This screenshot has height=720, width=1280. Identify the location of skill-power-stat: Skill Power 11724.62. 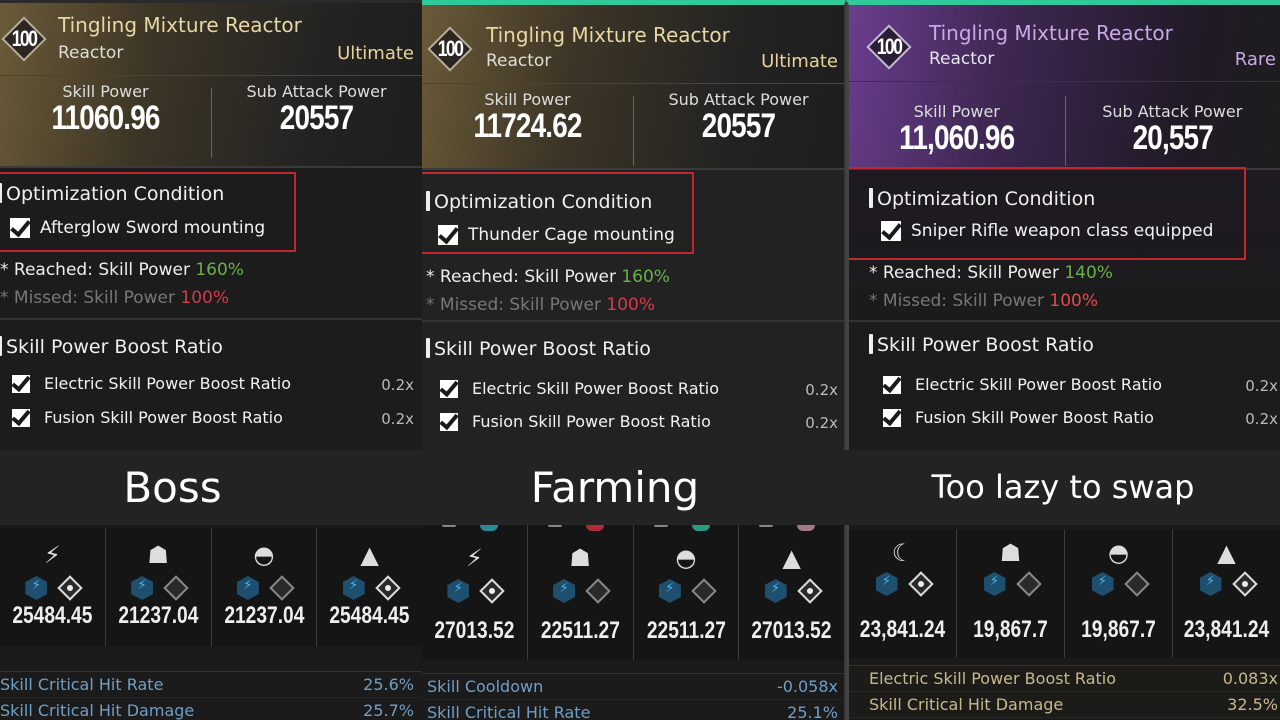
(527, 118).